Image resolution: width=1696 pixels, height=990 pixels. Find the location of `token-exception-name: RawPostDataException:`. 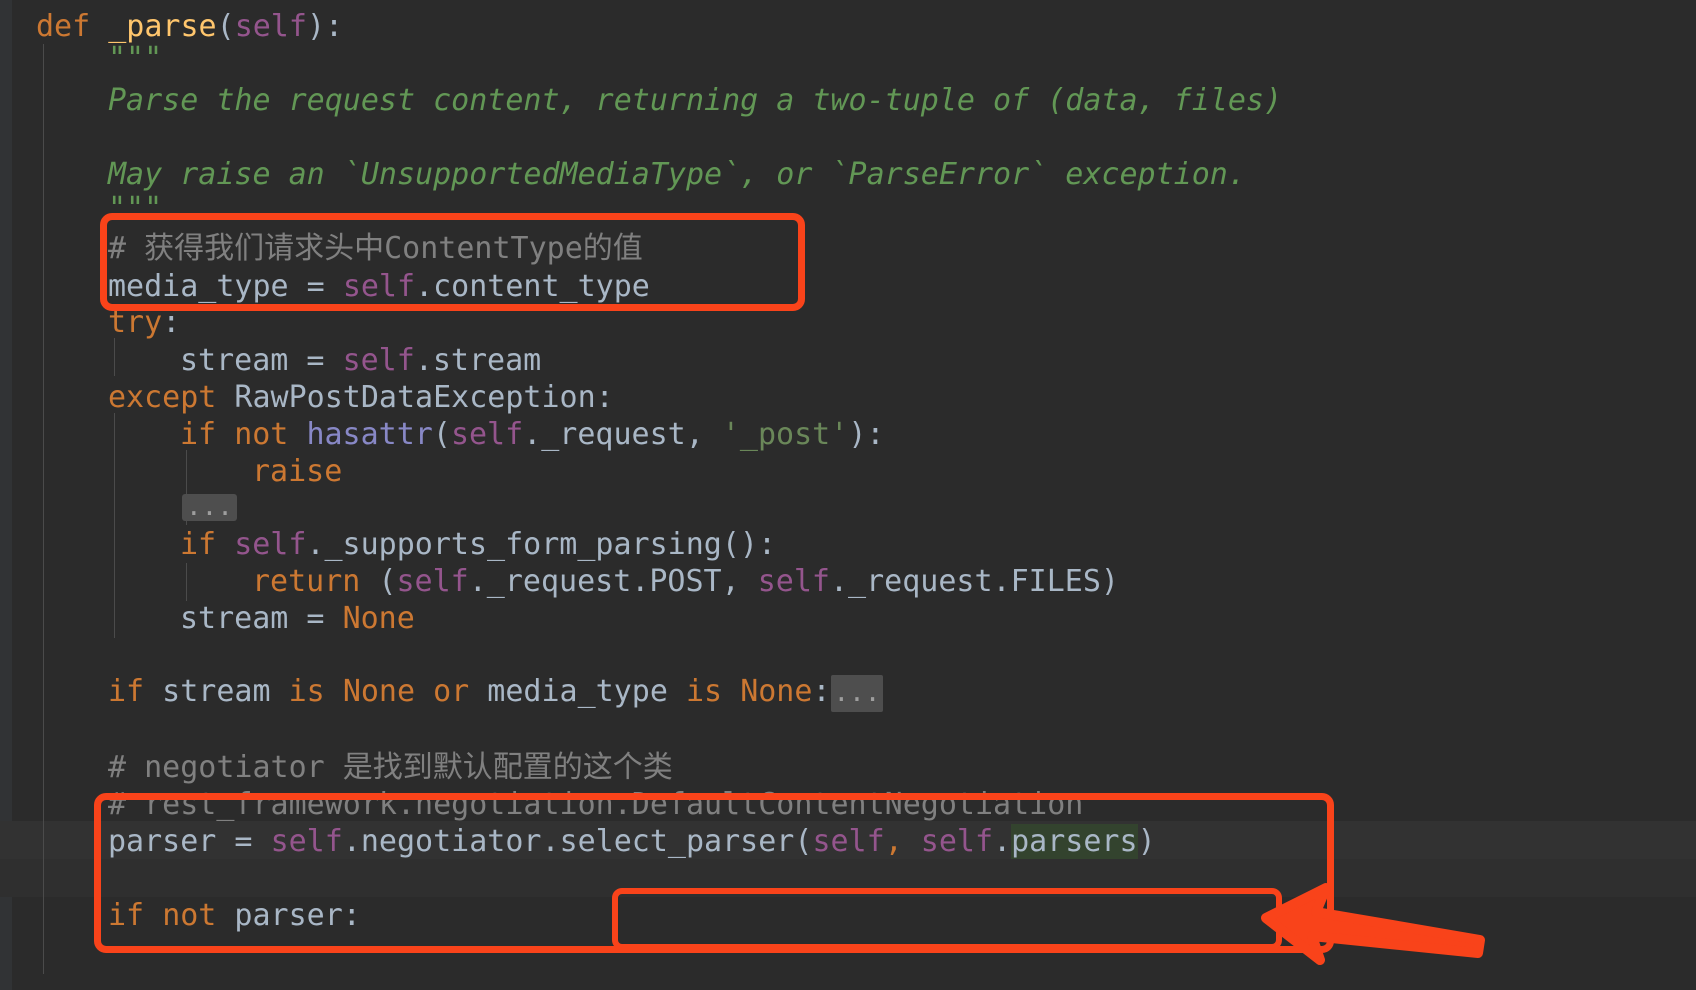

token-exception-name: RawPostDataException: is located at coordinates (415, 397).